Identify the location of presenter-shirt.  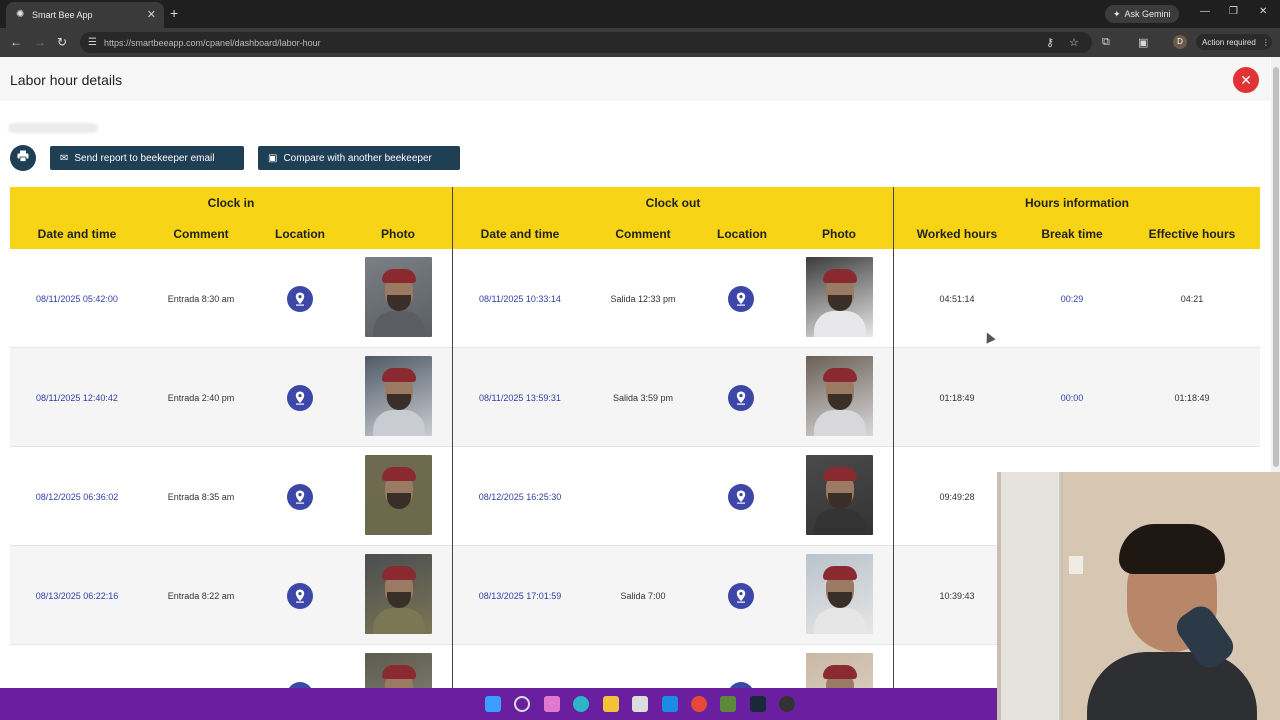
(1172, 686).